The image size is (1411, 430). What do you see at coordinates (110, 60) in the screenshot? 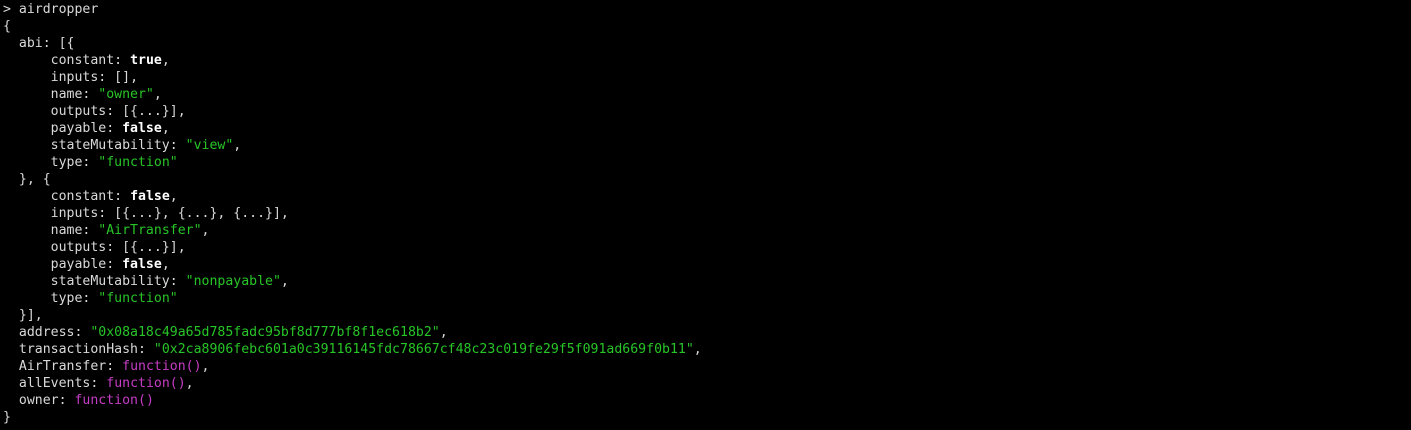
I see `abi-0-constant-line: constant: true,` at bounding box center [110, 60].